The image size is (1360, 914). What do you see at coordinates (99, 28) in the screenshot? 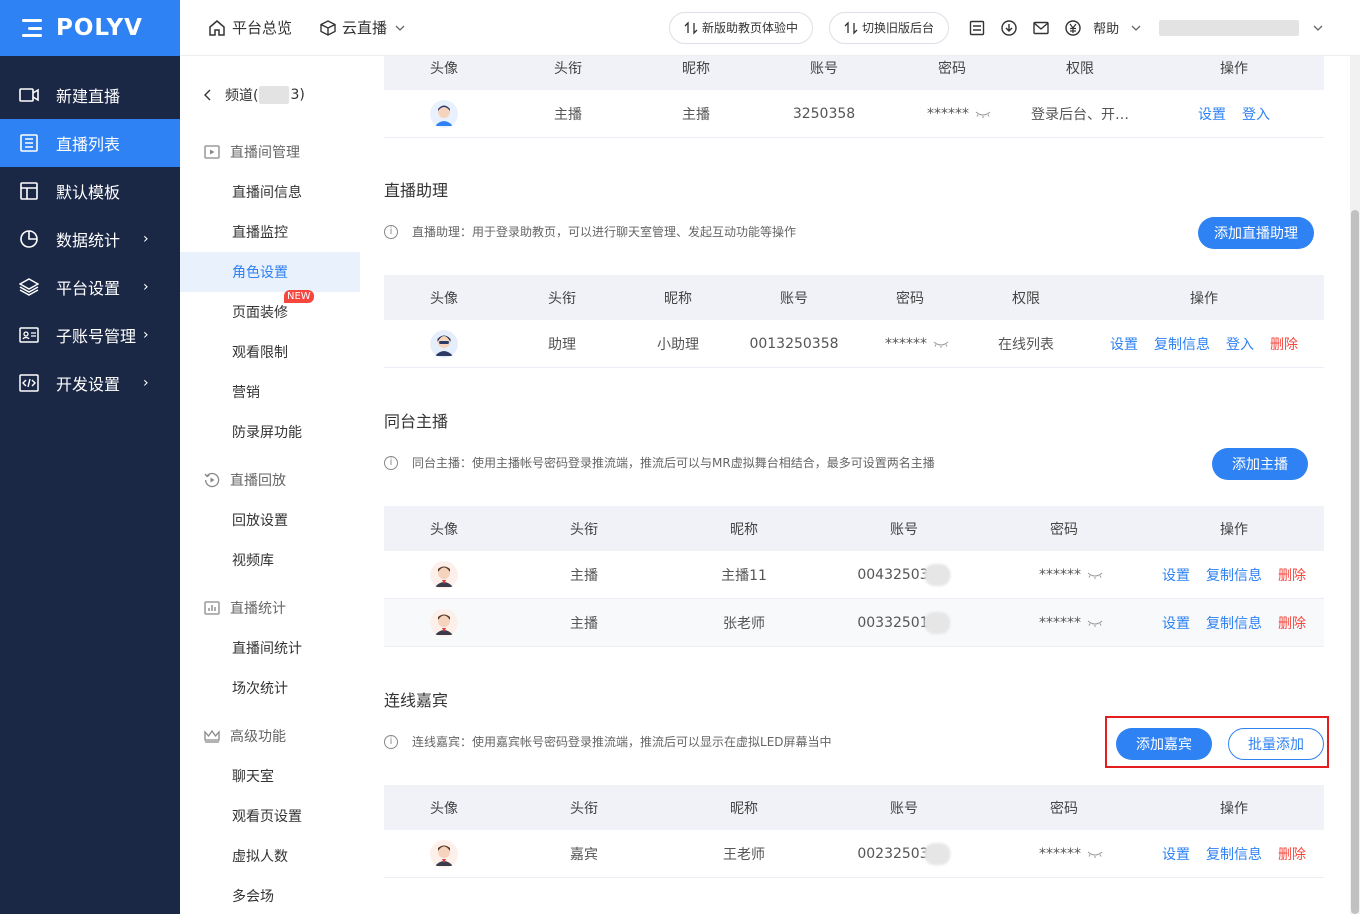
I see `logo: POLYV` at bounding box center [99, 28].